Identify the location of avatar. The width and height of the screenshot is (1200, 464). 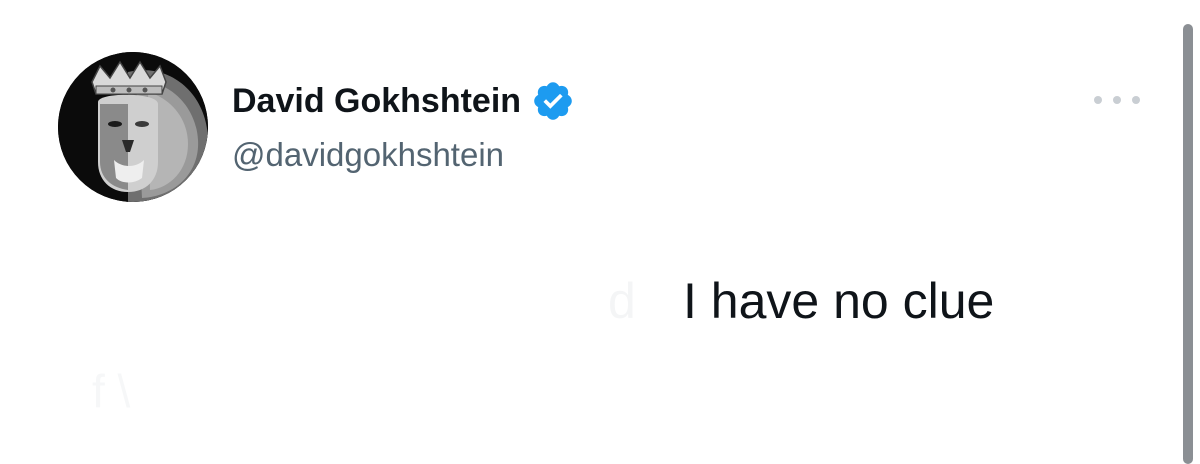
(133, 127).